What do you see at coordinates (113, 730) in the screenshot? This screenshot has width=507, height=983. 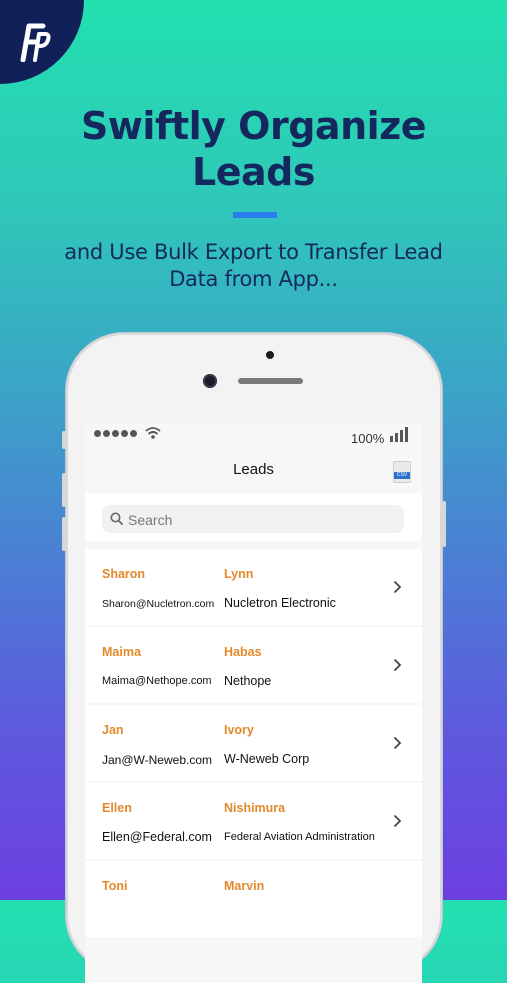 I see `lead-first-name: Jan` at bounding box center [113, 730].